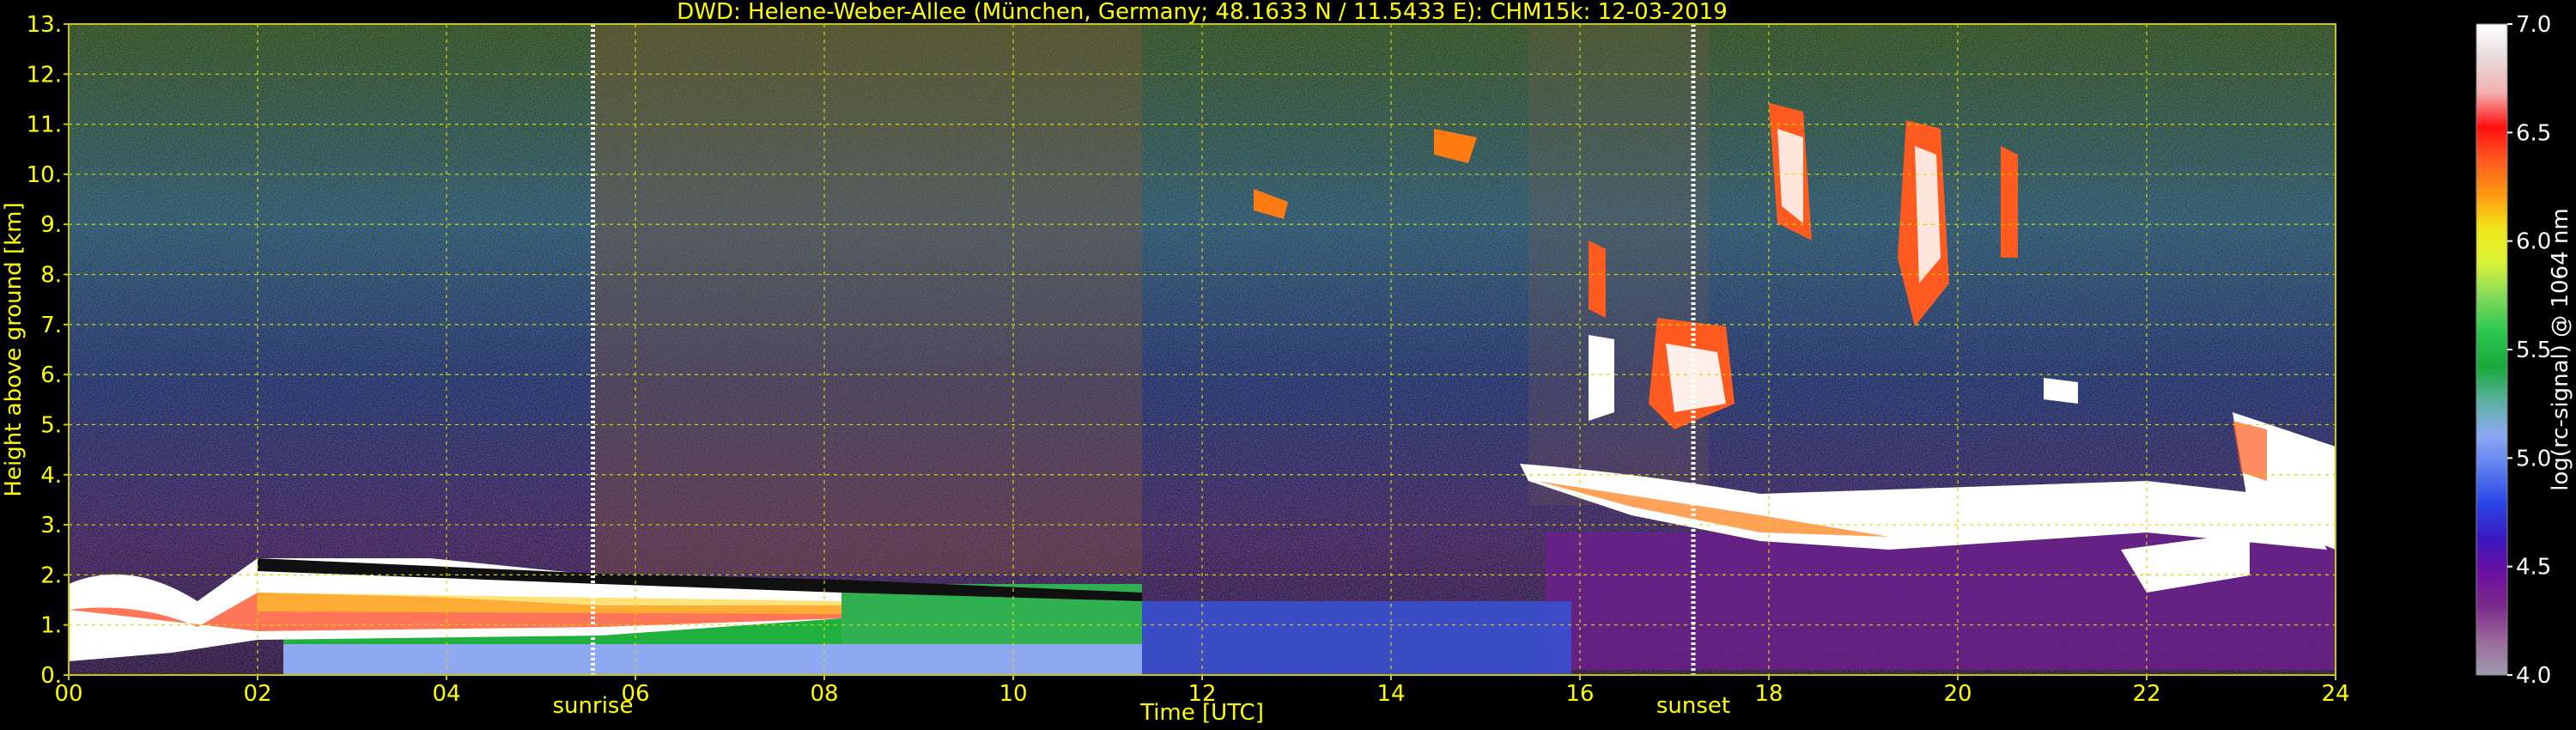  Describe the element at coordinates (51, 575) in the screenshot. I see `y-tick-label: 2.` at that location.